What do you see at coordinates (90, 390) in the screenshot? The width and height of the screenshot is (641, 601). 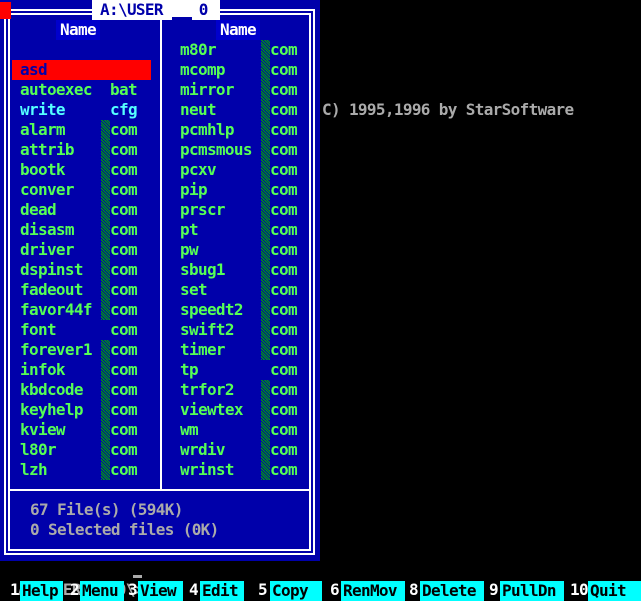 I see `file-entry: kbdcode com` at bounding box center [90, 390].